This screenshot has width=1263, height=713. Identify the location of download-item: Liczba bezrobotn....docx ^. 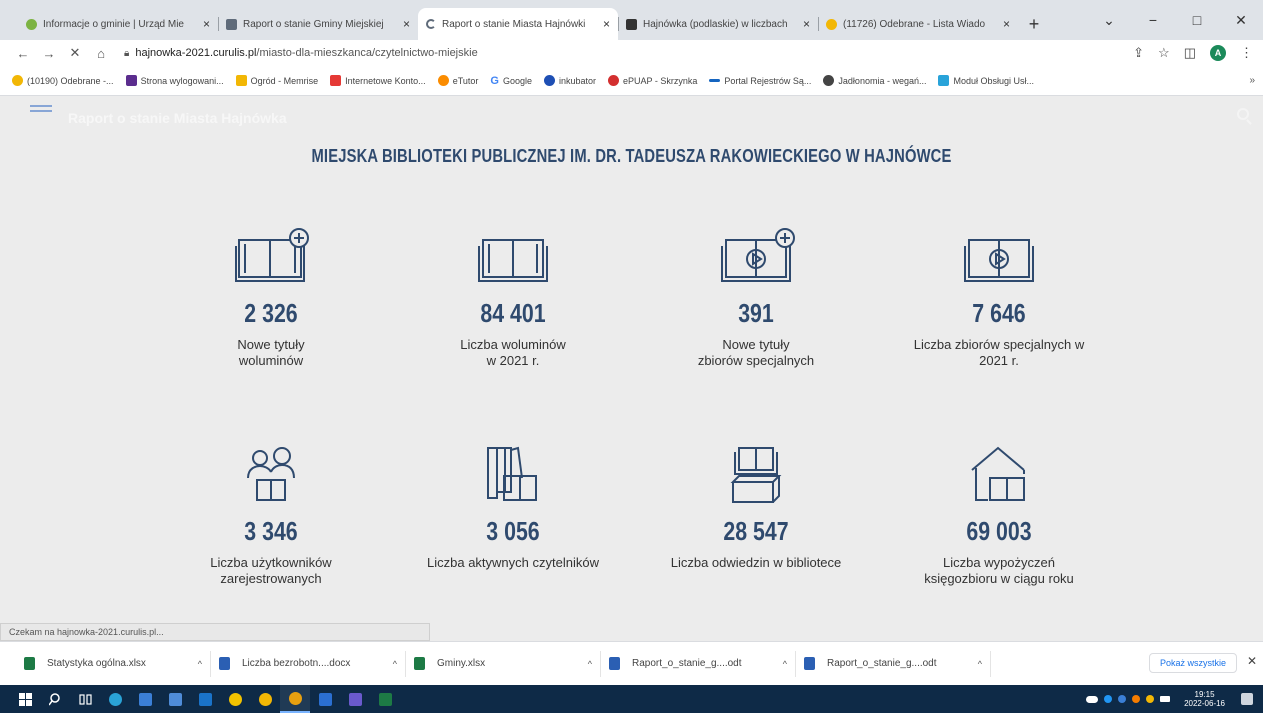
(308, 663).